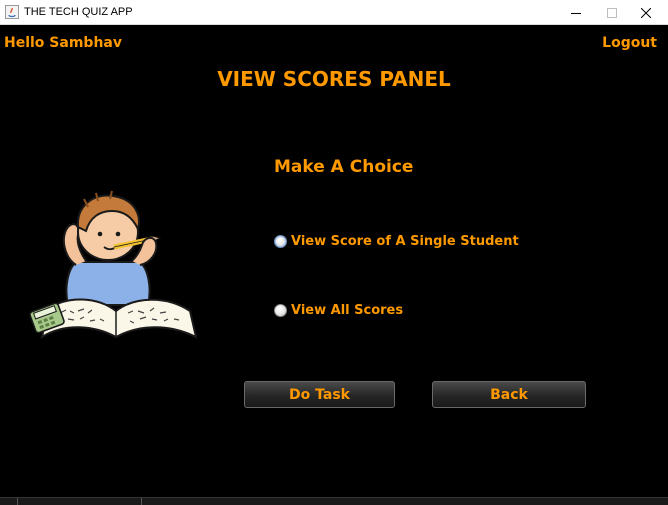  Describe the element at coordinates (334, 79) in the screenshot. I see `panel-title: VIEW SCORES PANEL` at that location.